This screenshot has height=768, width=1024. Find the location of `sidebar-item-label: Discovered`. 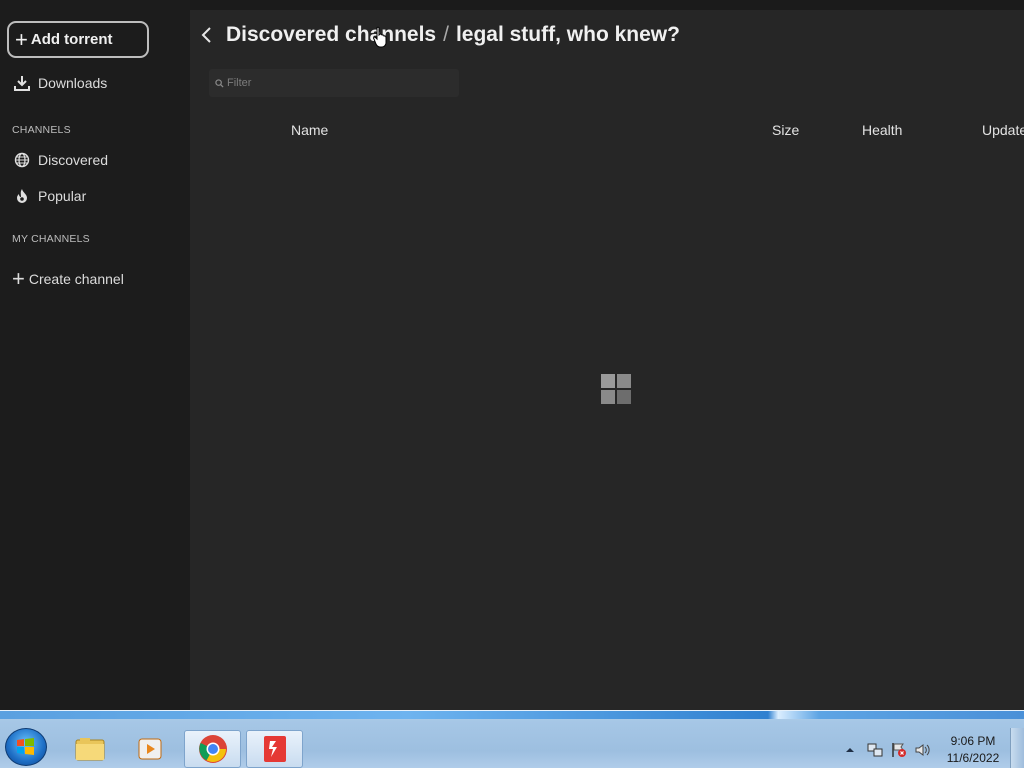

sidebar-item-label: Discovered is located at coordinates (73, 160).